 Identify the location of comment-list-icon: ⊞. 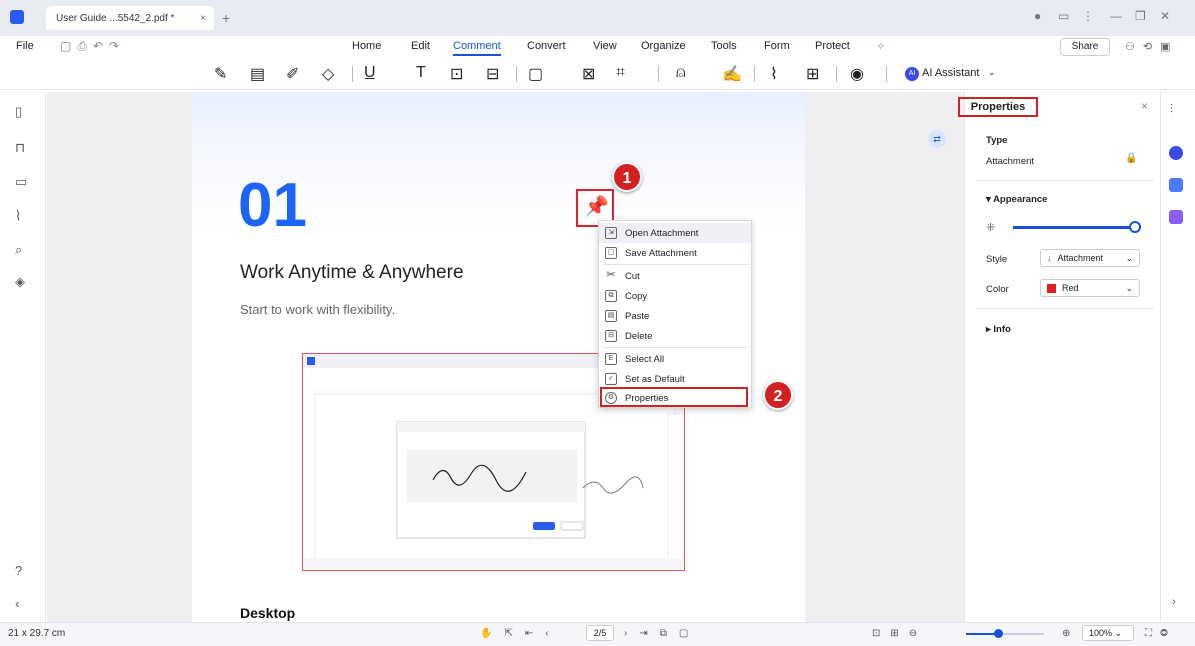
(812, 74).